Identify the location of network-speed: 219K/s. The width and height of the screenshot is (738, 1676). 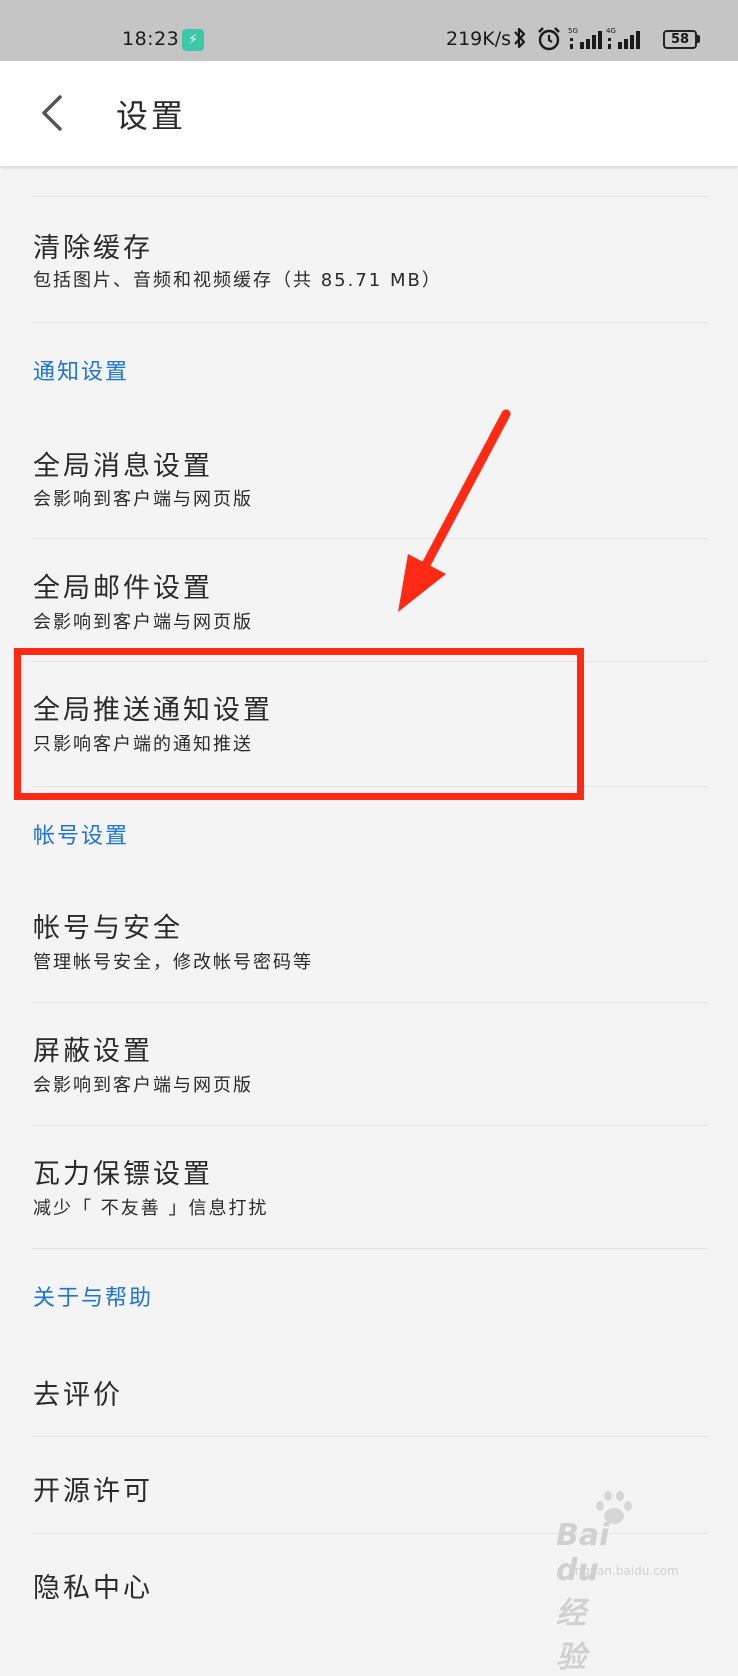
(479, 39).